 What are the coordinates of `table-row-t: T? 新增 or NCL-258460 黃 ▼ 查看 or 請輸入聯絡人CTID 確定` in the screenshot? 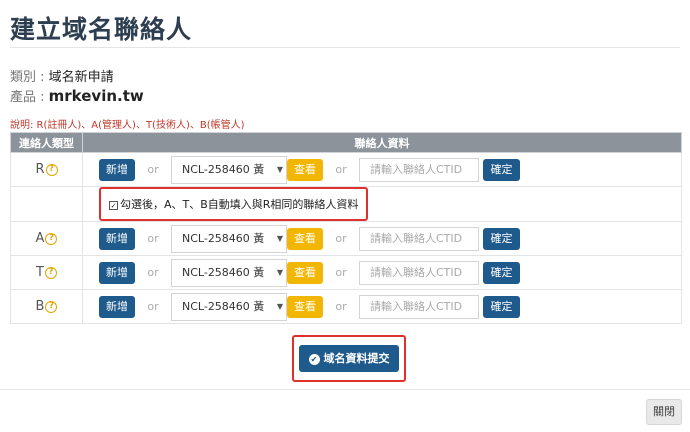 It's located at (346, 272).